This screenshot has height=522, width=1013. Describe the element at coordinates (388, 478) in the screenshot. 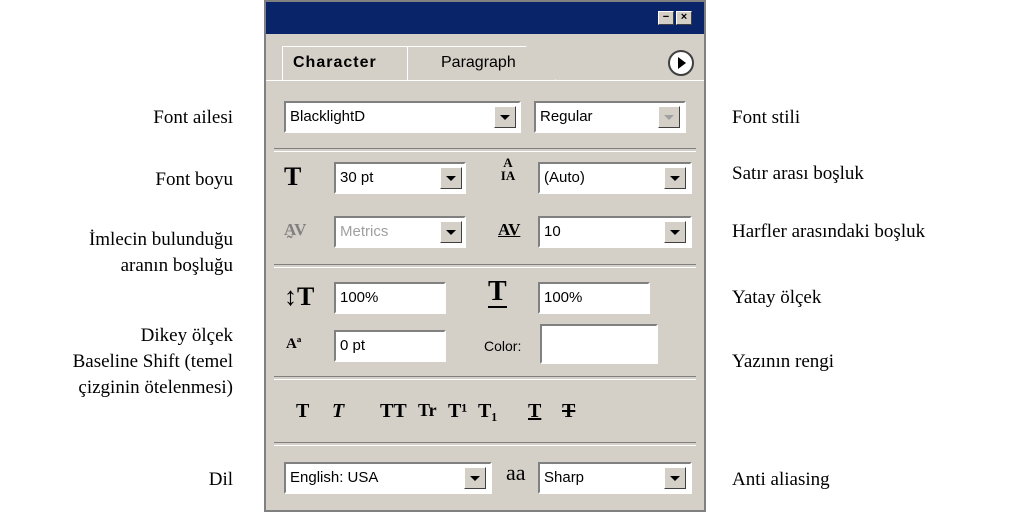

I see `language-field: English: USA` at that location.